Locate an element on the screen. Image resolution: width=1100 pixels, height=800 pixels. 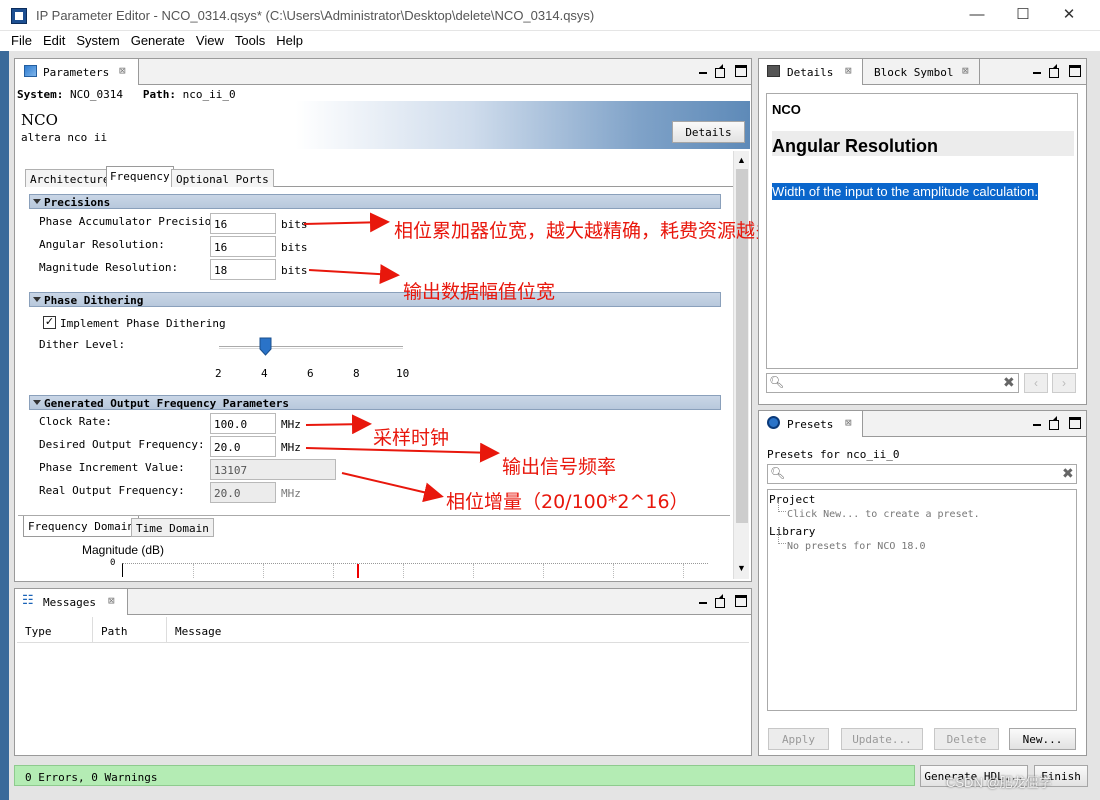
presets-for-label: Presets for nco_ii_0 is located at coordinates (833, 454).